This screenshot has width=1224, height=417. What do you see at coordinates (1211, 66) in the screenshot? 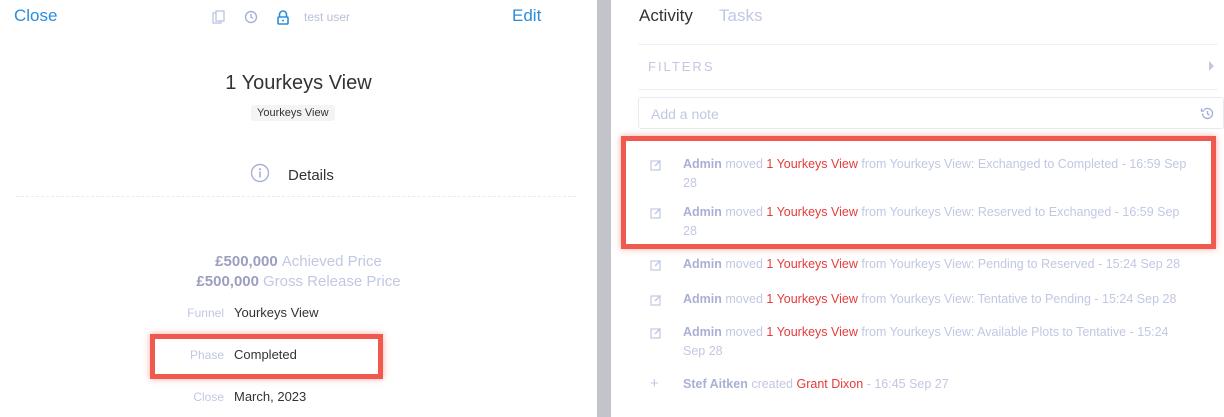
I see `chevron-right-icon` at bounding box center [1211, 66].